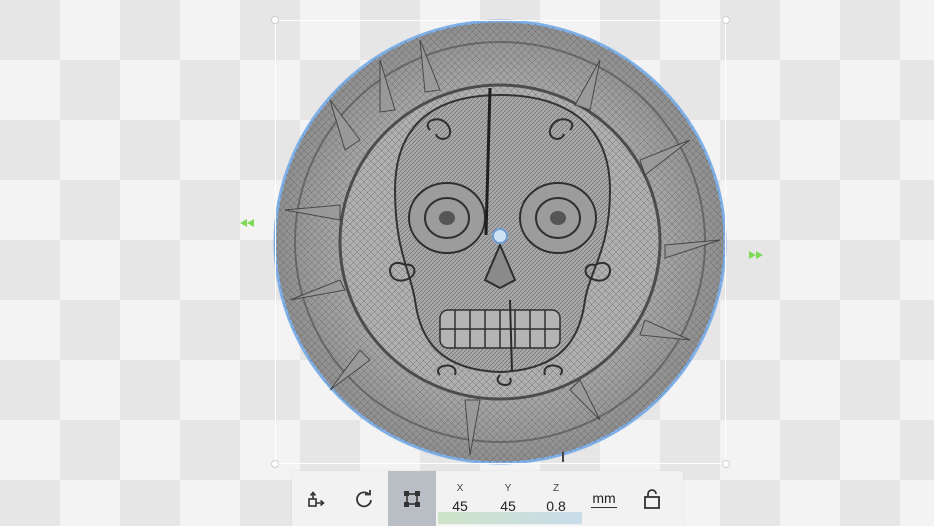 The width and height of the screenshot is (934, 526). What do you see at coordinates (247, 223) in the screenshot?
I see `rewind-arrow-icon` at bounding box center [247, 223].